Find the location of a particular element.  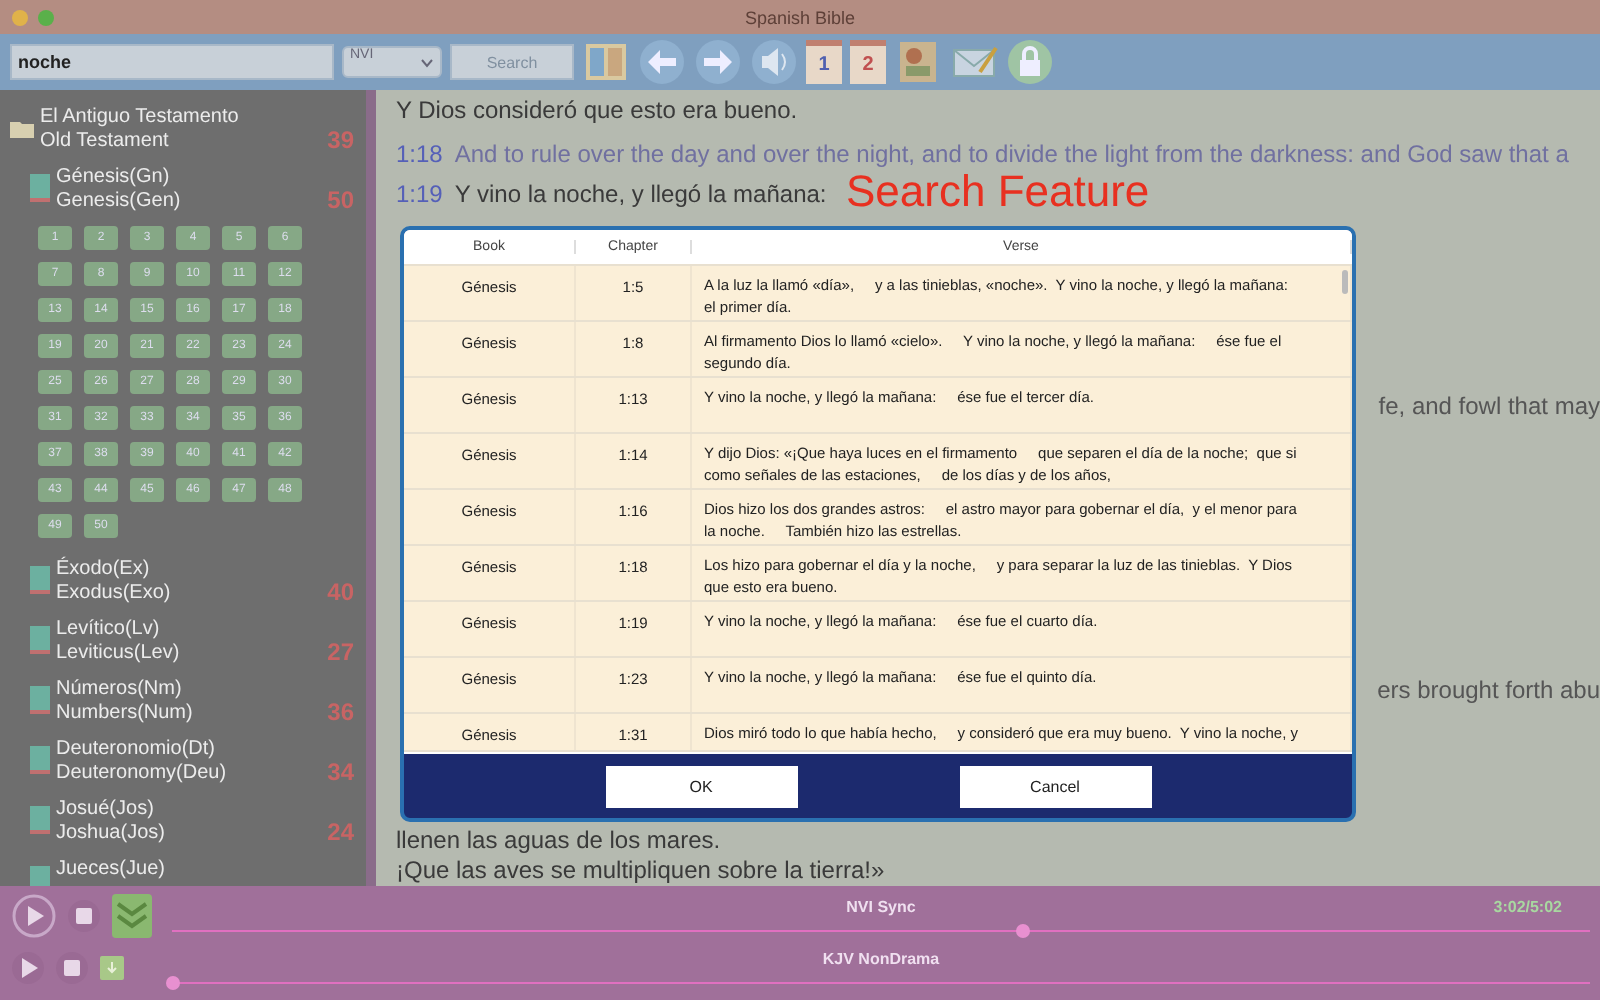

ok-button: OK is located at coordinates (701, 786).